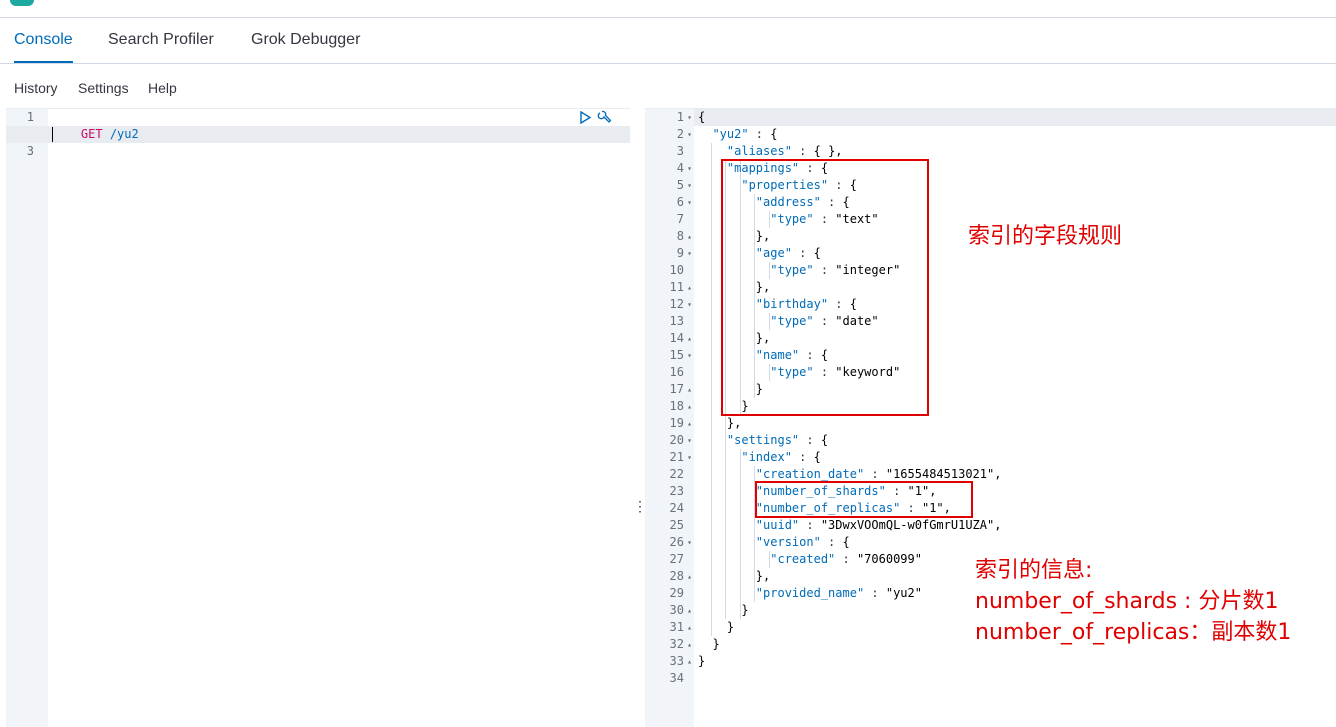 Image resolution: width=1336 pixels, height=727 pixels. Describe the element at coordinates (745, 134) in the screenshot. I see `response-line: "yu2" : {` at that location.